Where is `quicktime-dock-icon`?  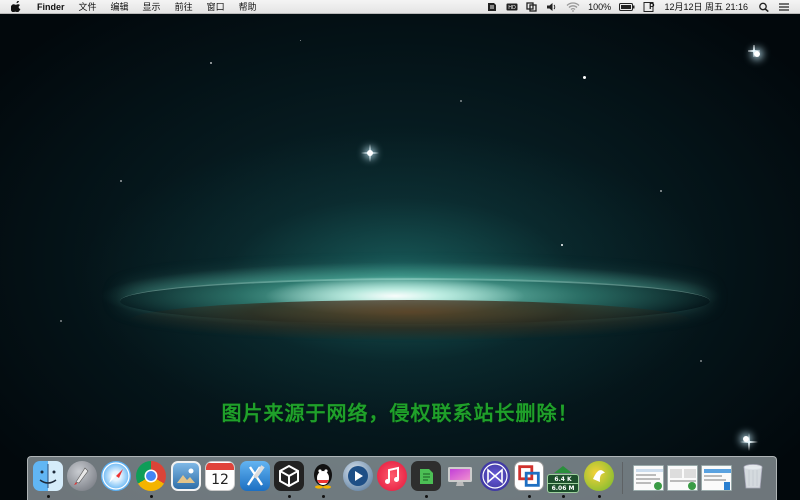 quicktime-dock-icon is located at coordinates (358, 476).